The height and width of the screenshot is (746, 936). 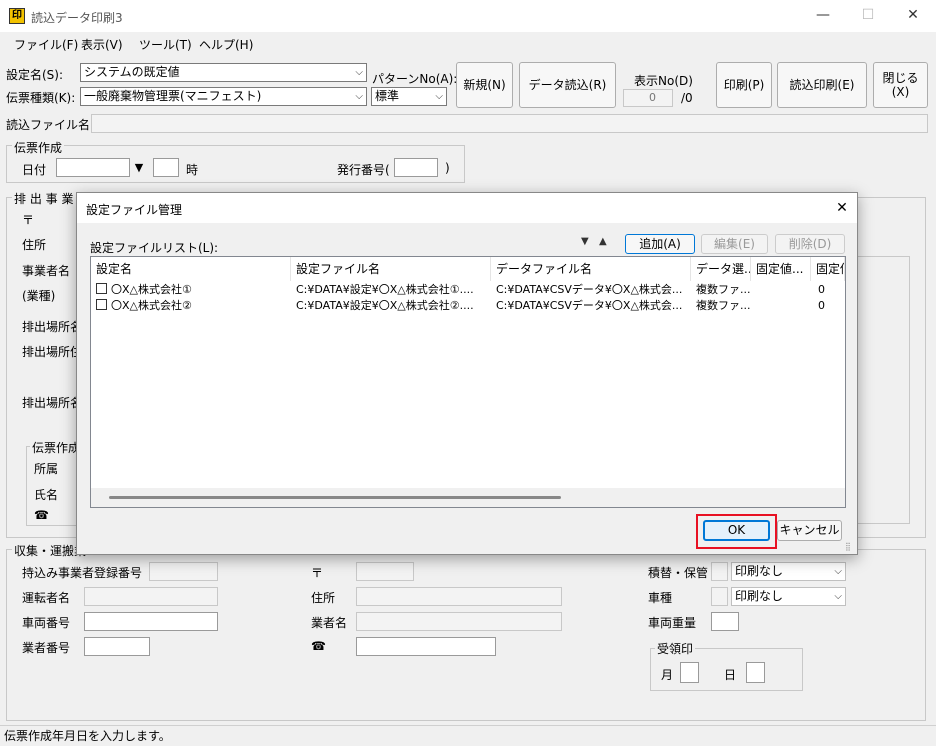 I want to click on row-fixed1, so click(x=781, y=290).